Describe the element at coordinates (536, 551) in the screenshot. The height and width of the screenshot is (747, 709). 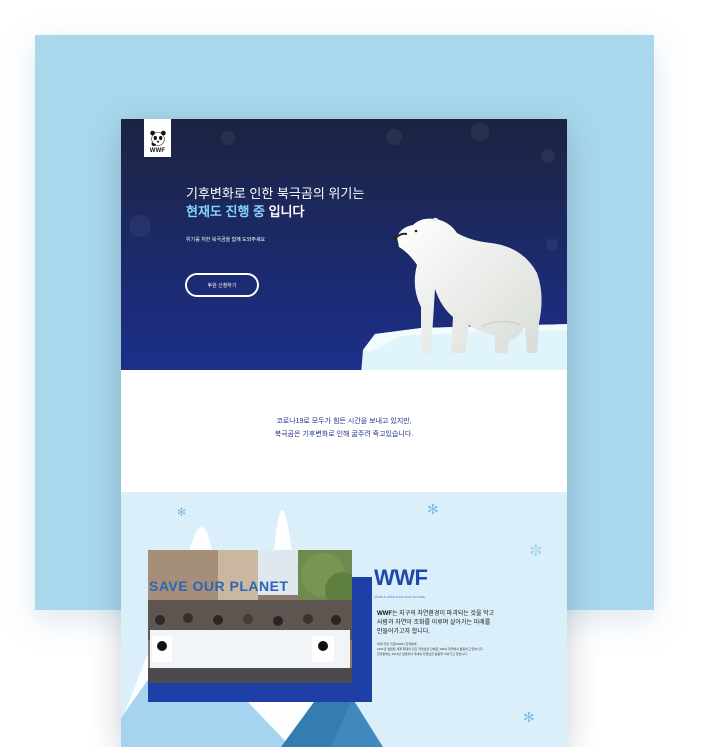
I see `snowflake-icon: ✼` at that location.